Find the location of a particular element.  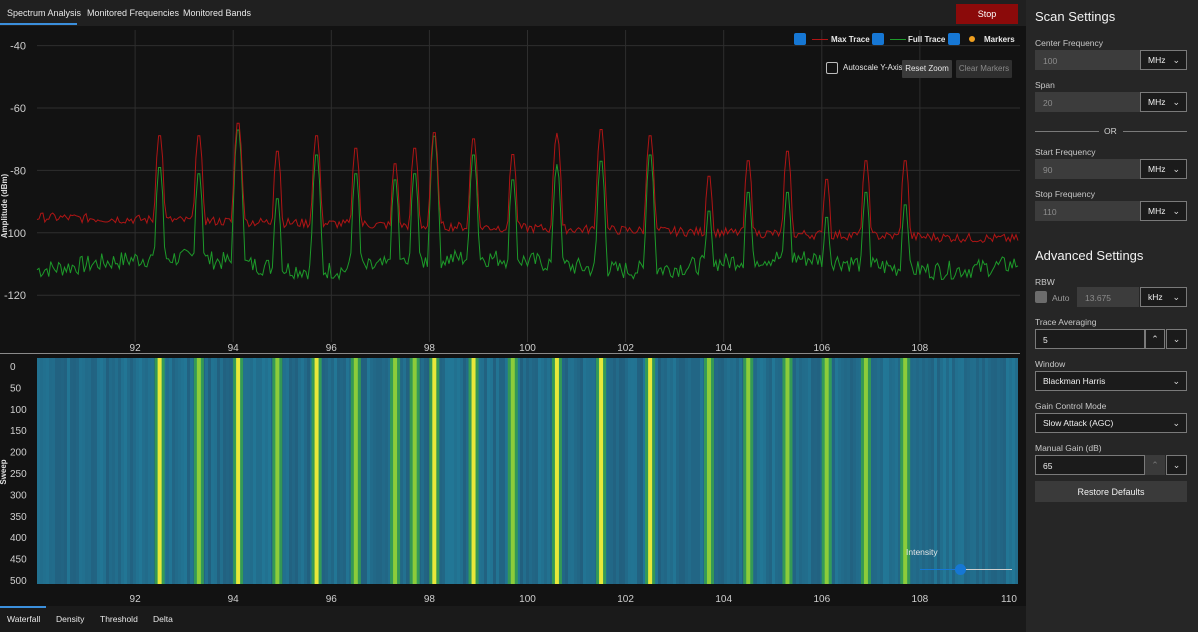

stop-frequency-input: 110 is located at coordinates (1087, 211).